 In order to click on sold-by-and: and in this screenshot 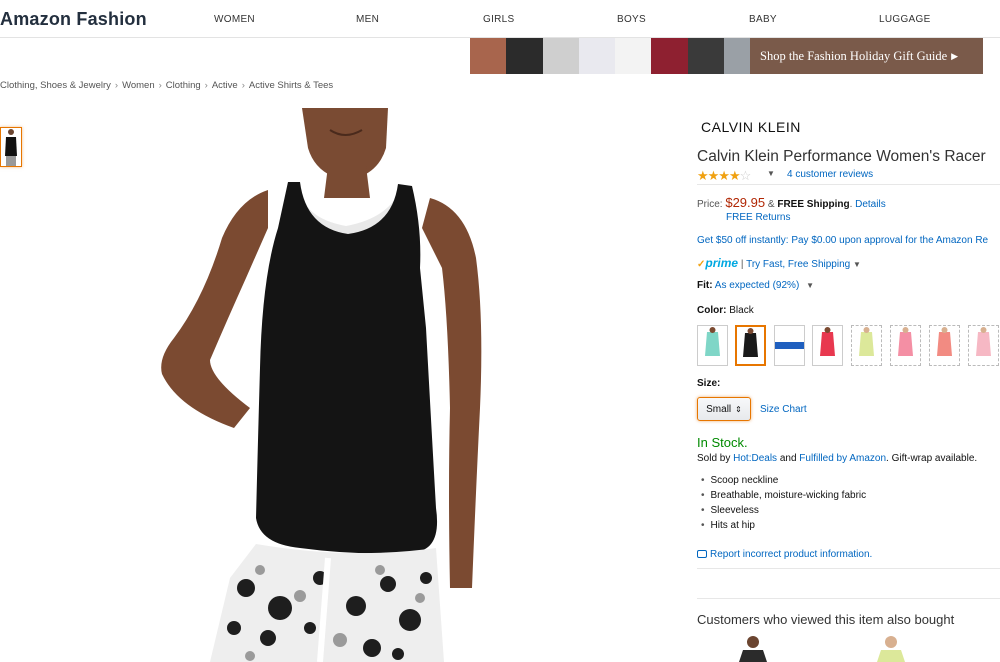, I will do `click(788, 458)`.